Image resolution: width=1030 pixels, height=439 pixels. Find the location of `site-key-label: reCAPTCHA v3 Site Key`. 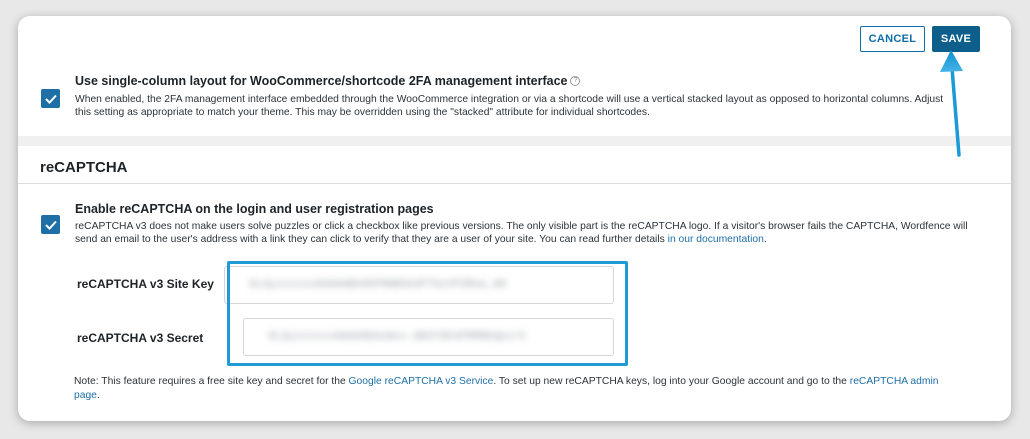

site-key-label: reCAPTCHA v3 Site Key is located at coordinates (145, 284).